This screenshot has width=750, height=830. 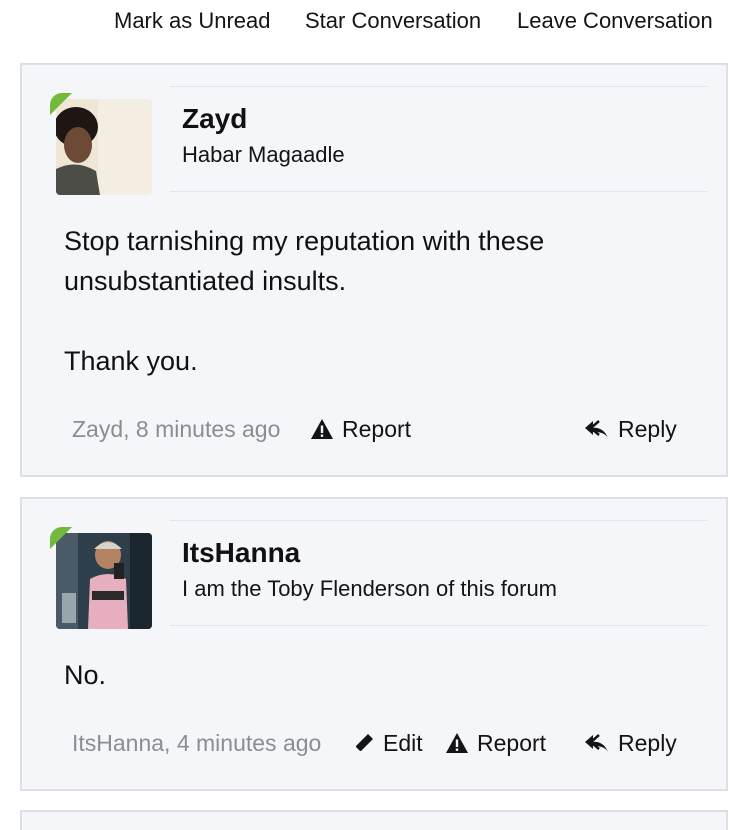 What do you see at coordinates (393, 21) in the screenshot?
I see `star-conversation-link: Star Conversation` at bounding box center [393, 21].